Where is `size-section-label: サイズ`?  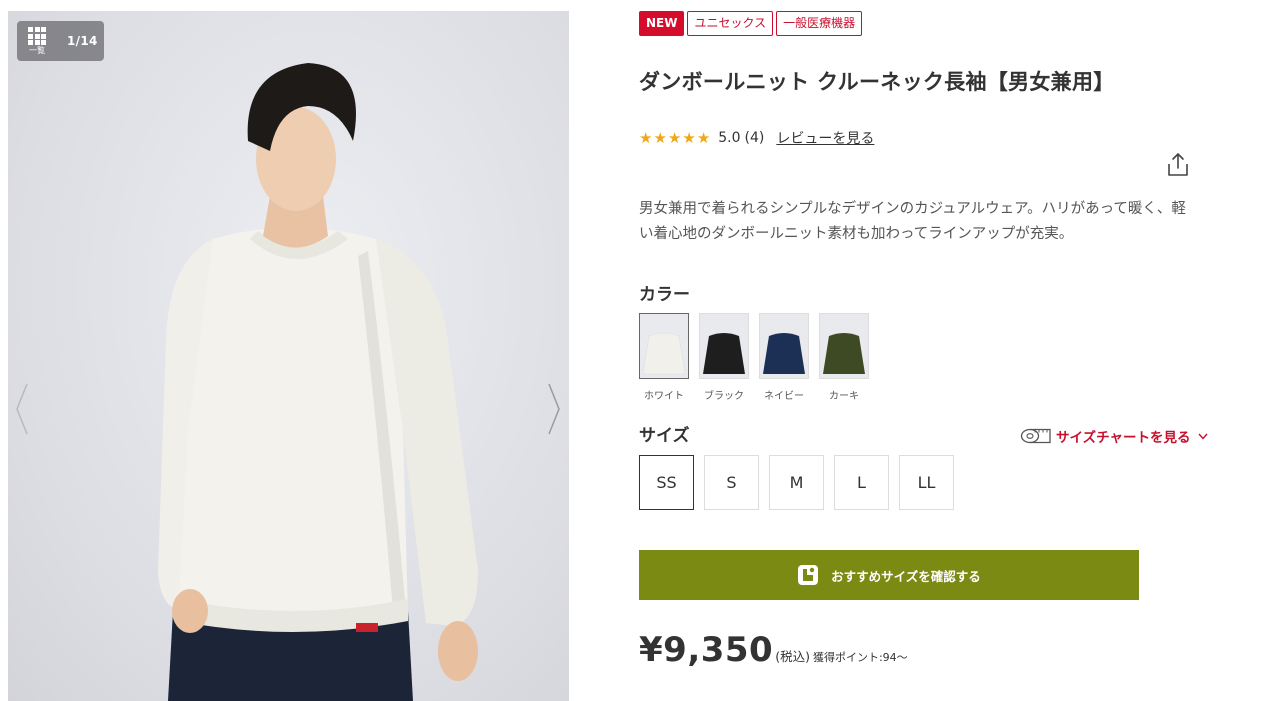 size-section-label: サイズ is located at coordinates (664, 436).